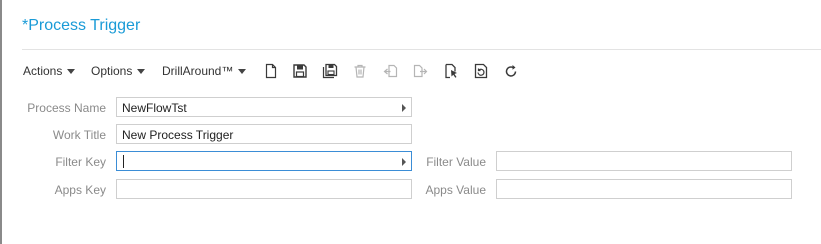 The width and height of the screenshot is (821, 244). Describe the element at coordinates (300, 71) in the screenshot. I see `save-icon` at that location.